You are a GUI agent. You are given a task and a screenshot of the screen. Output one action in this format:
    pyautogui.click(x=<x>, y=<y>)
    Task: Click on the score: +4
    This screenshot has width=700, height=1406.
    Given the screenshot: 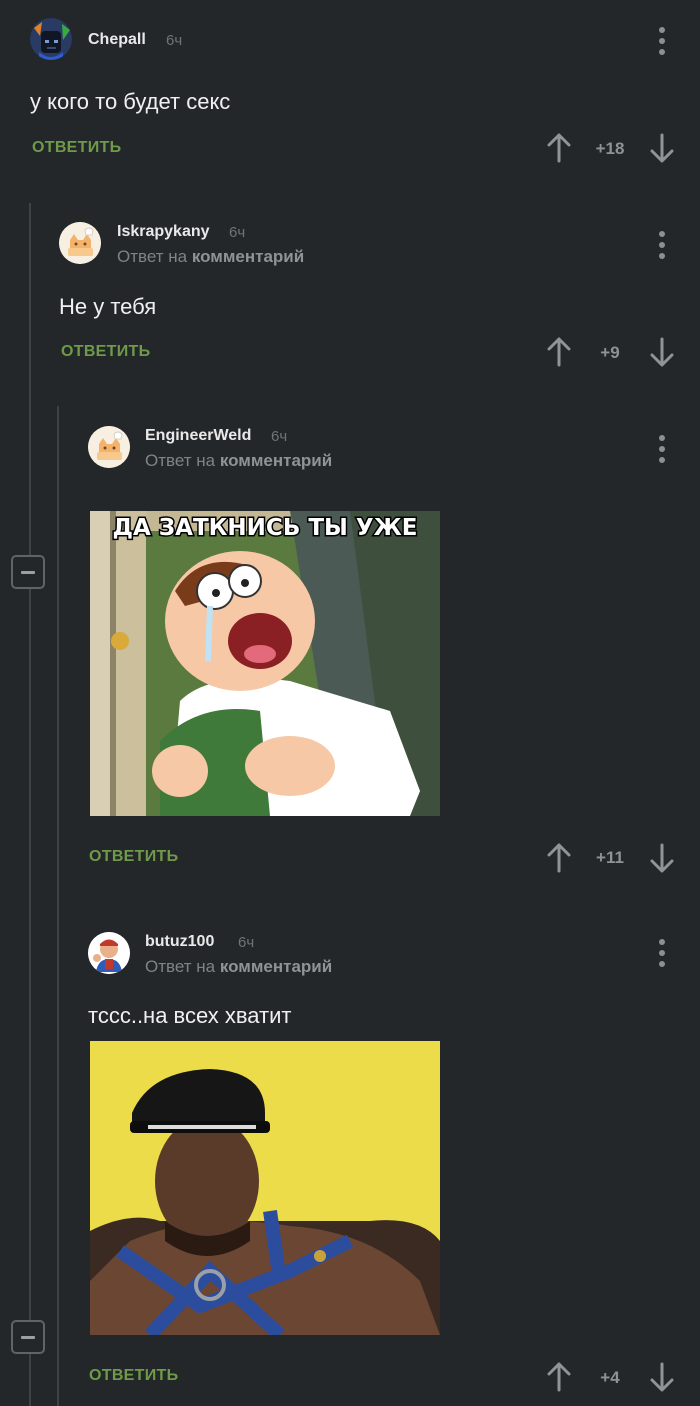 What is the action you would take?
    pyautogui.click(x=610, y=1377)
    